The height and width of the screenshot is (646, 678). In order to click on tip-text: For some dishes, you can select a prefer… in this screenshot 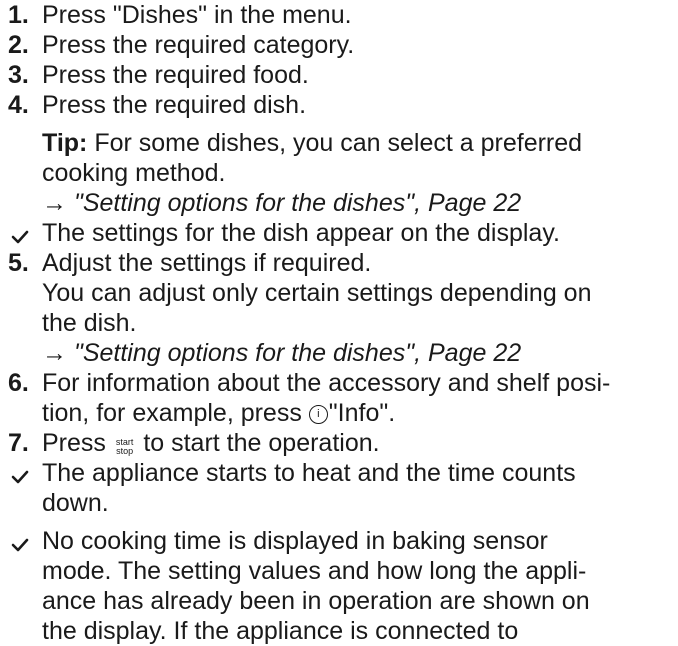, I will do `click(335, 143)`.